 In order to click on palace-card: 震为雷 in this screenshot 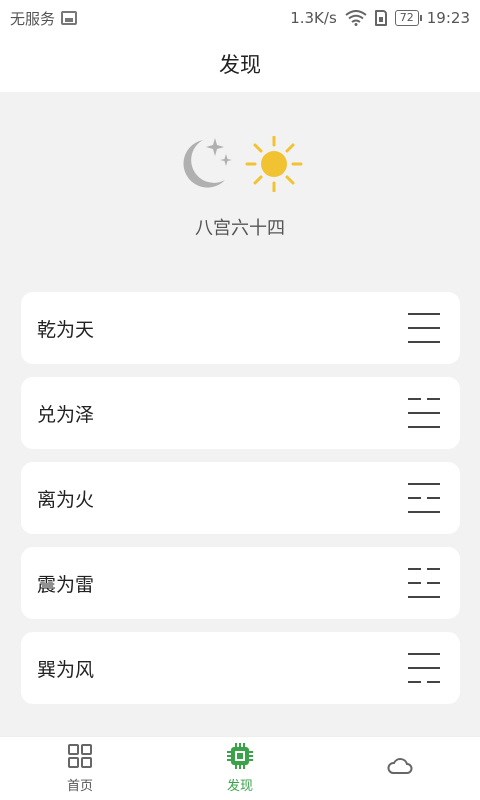, I will do `click(240, 583)`.